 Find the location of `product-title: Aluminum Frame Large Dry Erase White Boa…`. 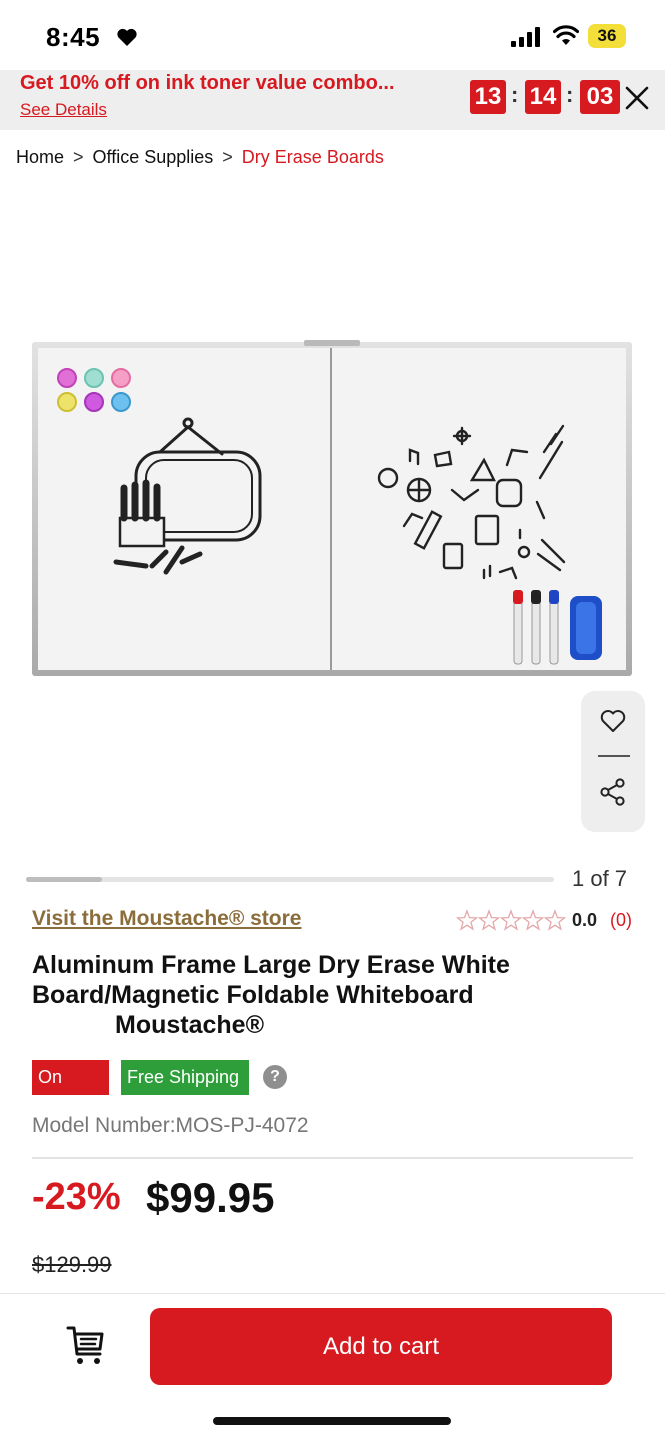

product-title: Aluminum Frame Large Dry Erase White Boa… is located at coordinates (271, 980).